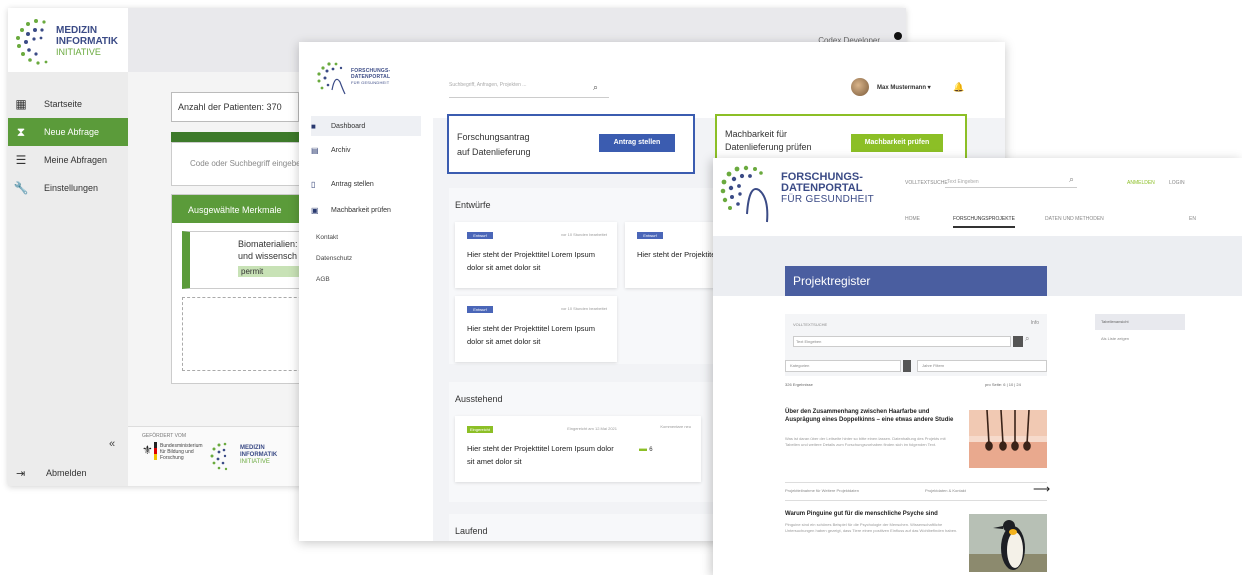 The height and width of the screenshot is (575, 1242). I want to click on nav-einstellungen: 🔧 Einstellungen, so click(68, 188).